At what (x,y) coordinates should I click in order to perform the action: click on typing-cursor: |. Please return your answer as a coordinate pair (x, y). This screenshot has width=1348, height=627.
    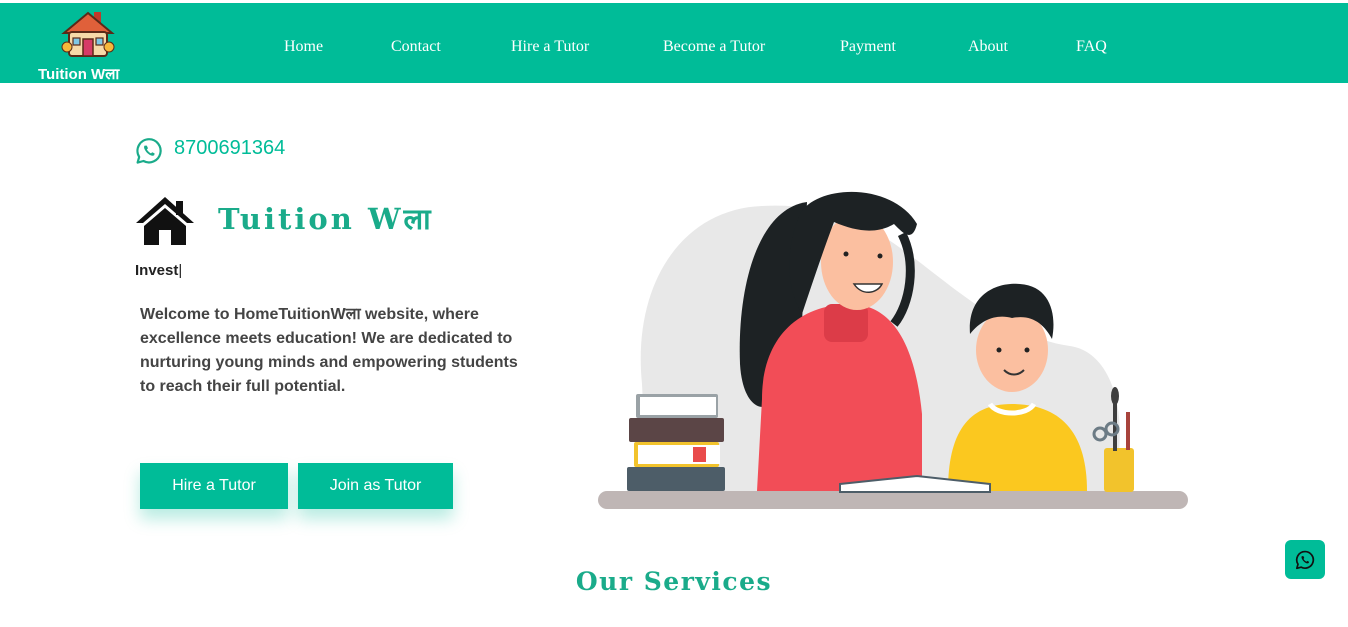
    Looking at the image, I should click on (180, 270).